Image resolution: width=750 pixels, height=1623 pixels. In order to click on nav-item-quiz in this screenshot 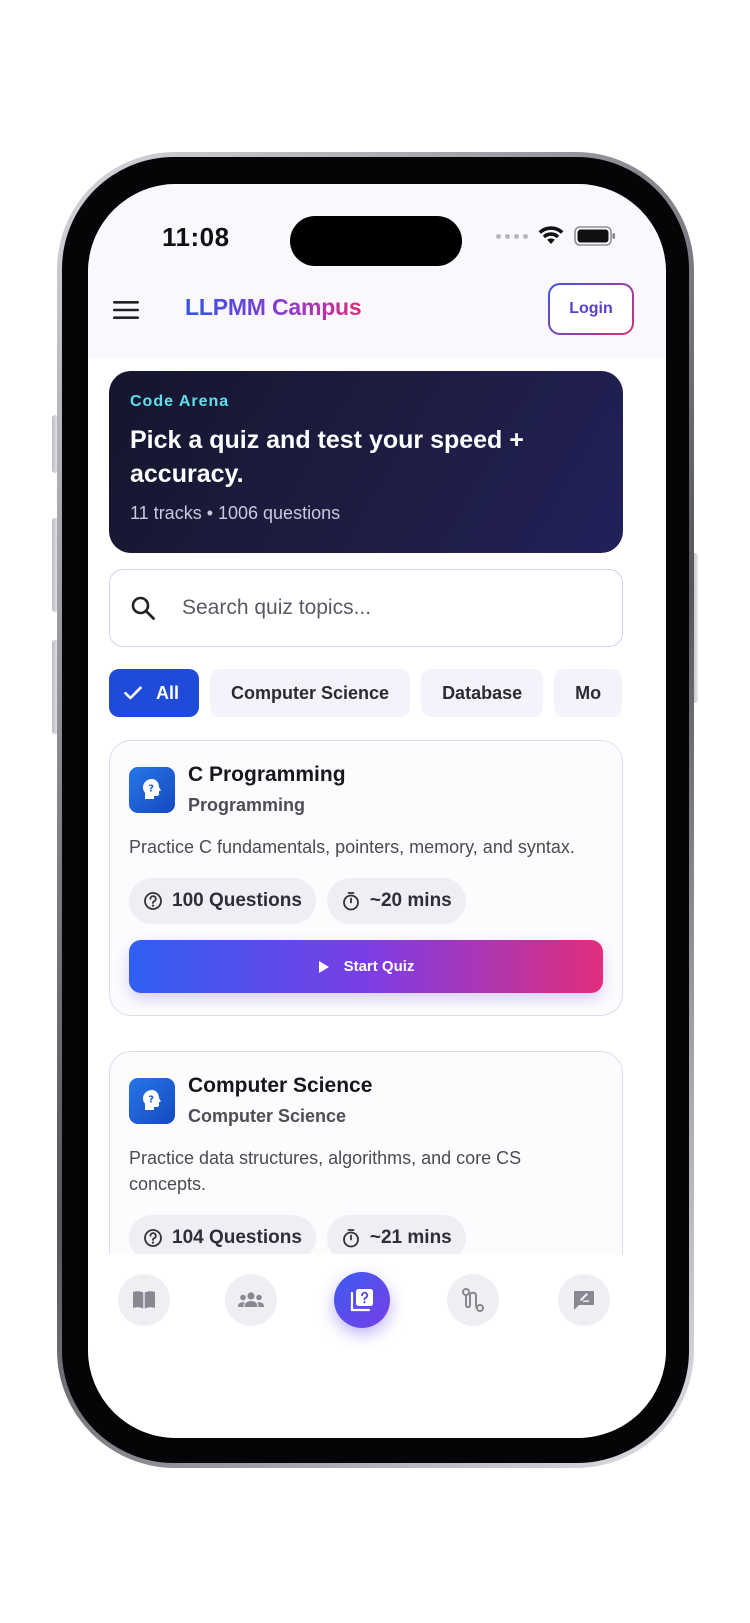, I will do `click(362, 1300)`.